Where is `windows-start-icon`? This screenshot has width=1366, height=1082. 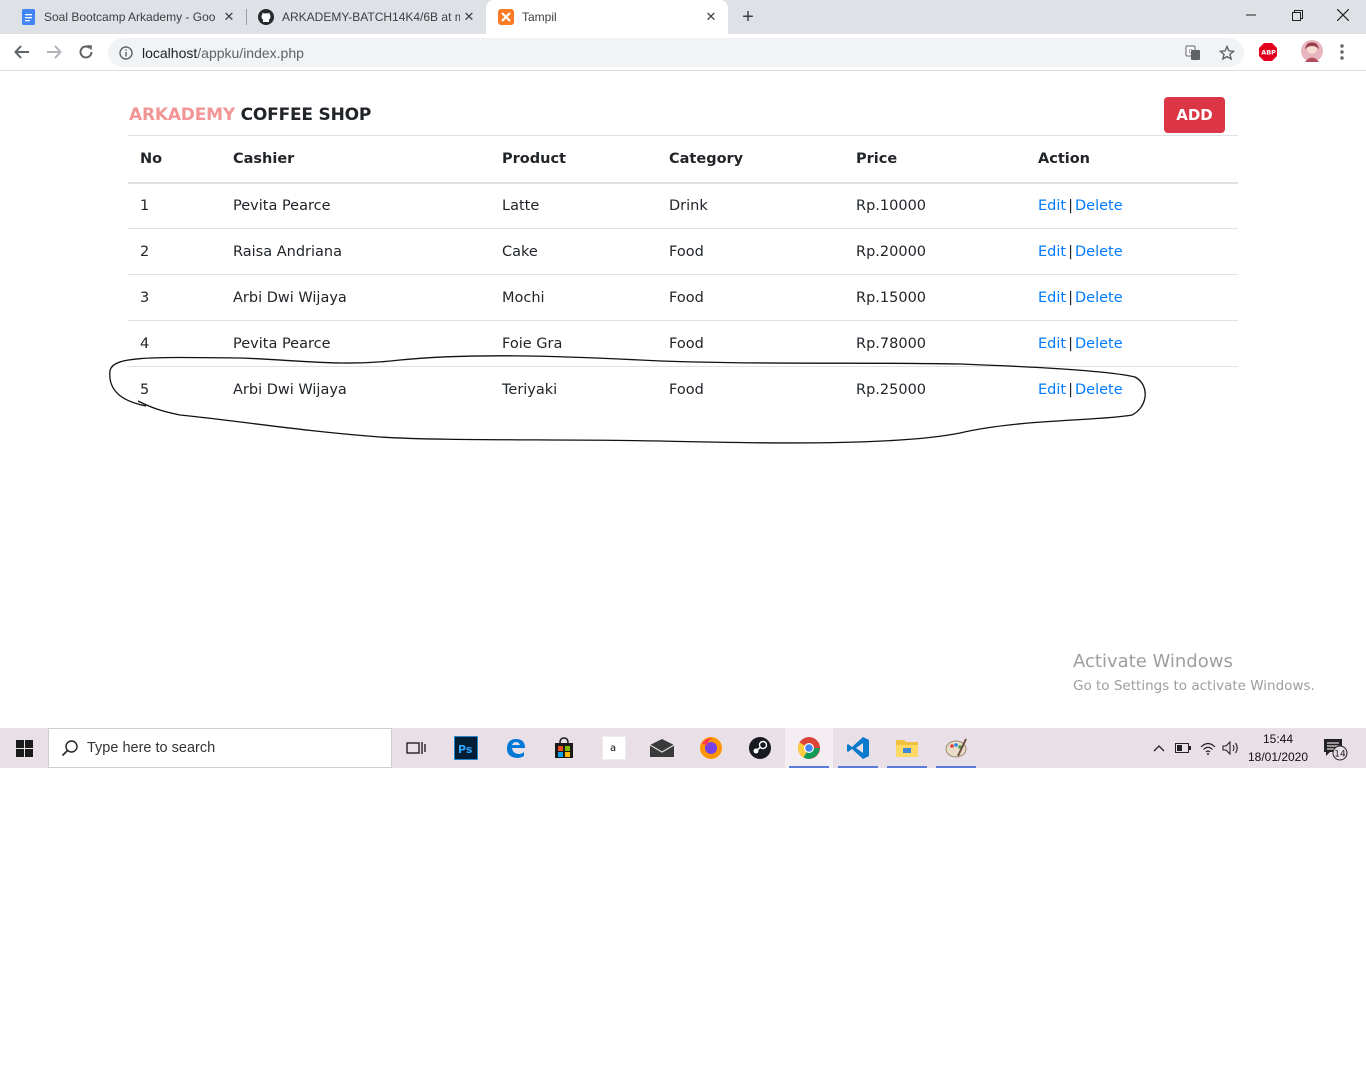 windows-start-icon is located at coordinates (24, 748).